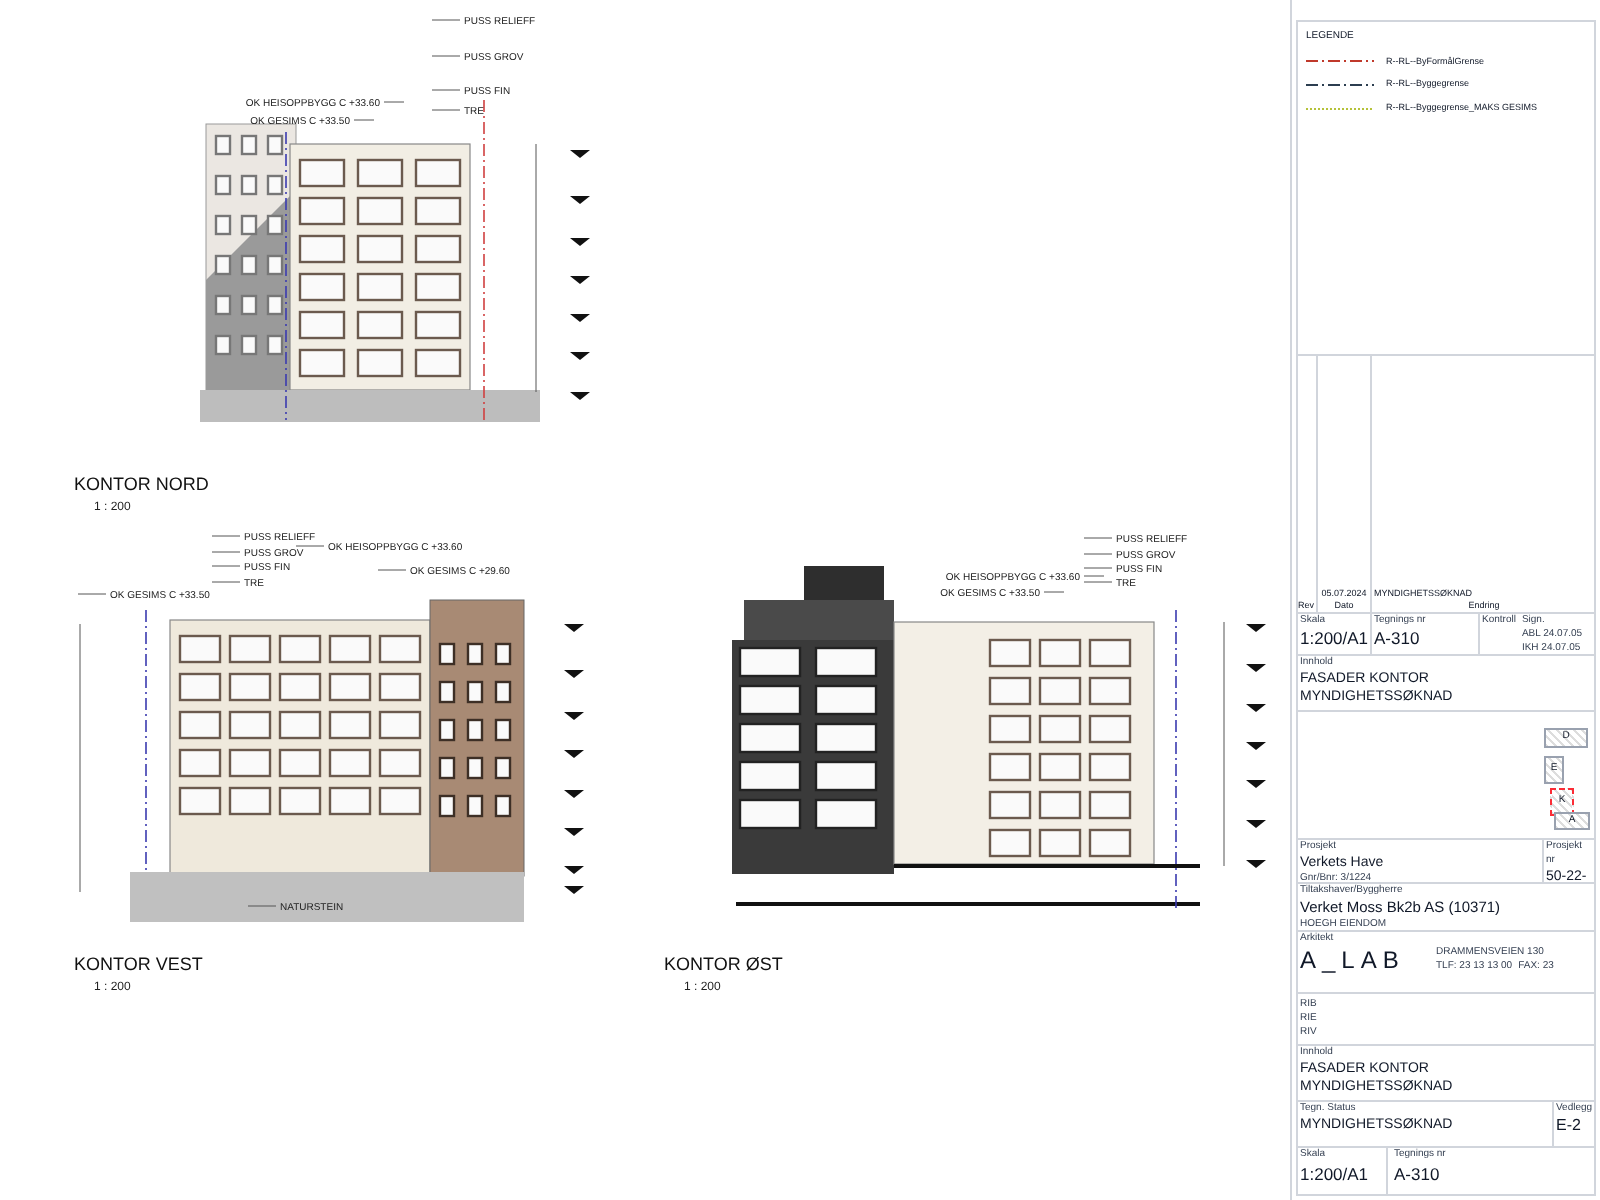 This screenshot has height=1200, width=1600. What do you see at coordinates (138, 964) in the screenshot?
I see `view-title: KONTOR VEST` at bounding box center [138, 964].